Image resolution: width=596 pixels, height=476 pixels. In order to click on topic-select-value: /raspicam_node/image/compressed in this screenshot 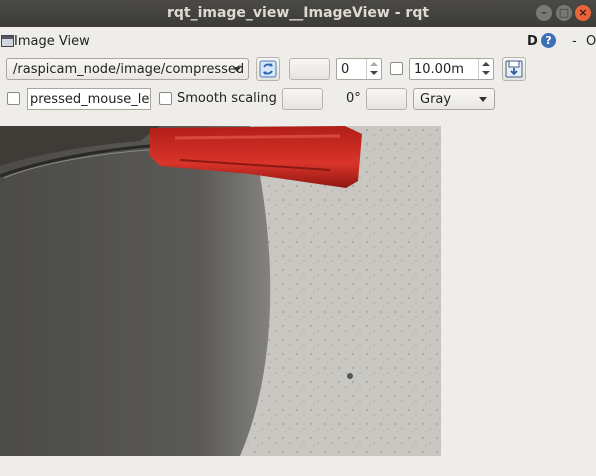, I will do `click(129, 69)`.